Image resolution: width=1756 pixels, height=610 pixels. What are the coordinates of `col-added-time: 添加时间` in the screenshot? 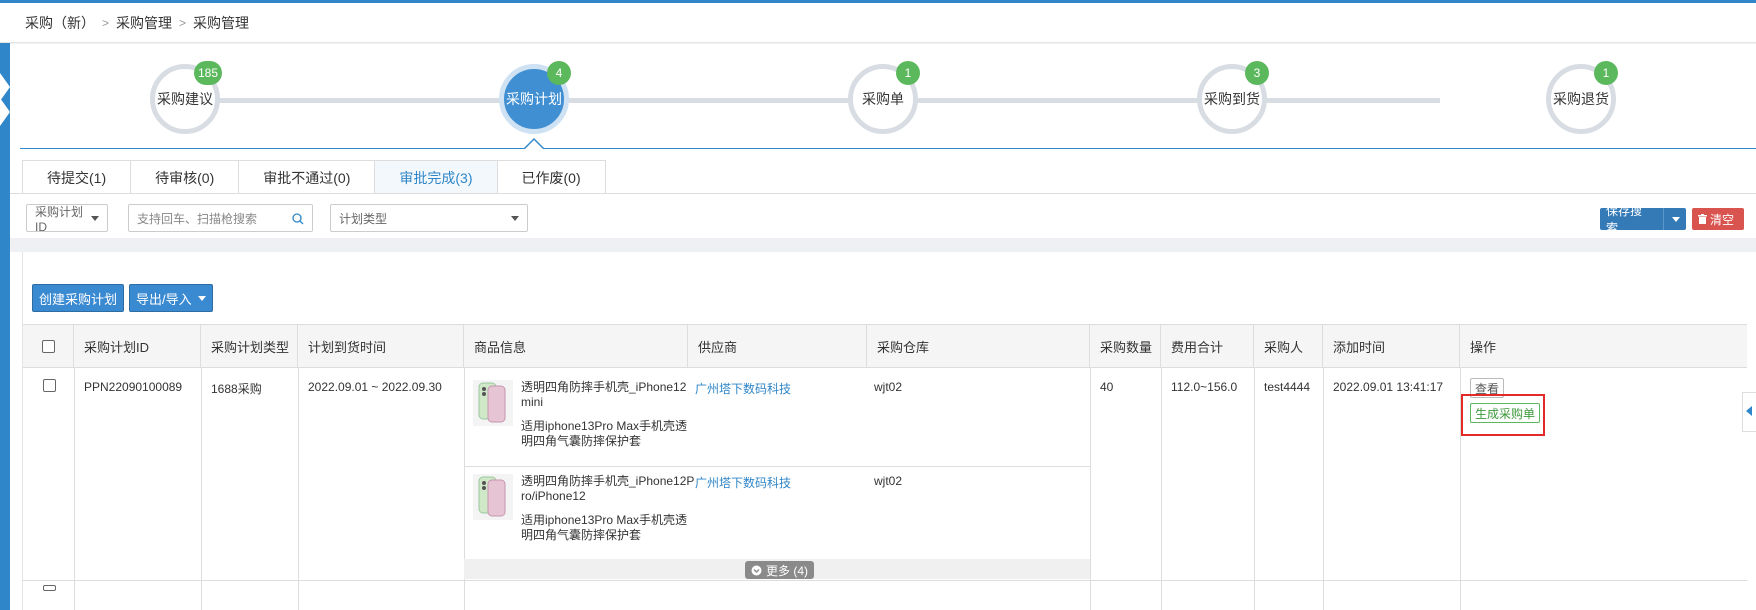 It's located at (1391, 346).